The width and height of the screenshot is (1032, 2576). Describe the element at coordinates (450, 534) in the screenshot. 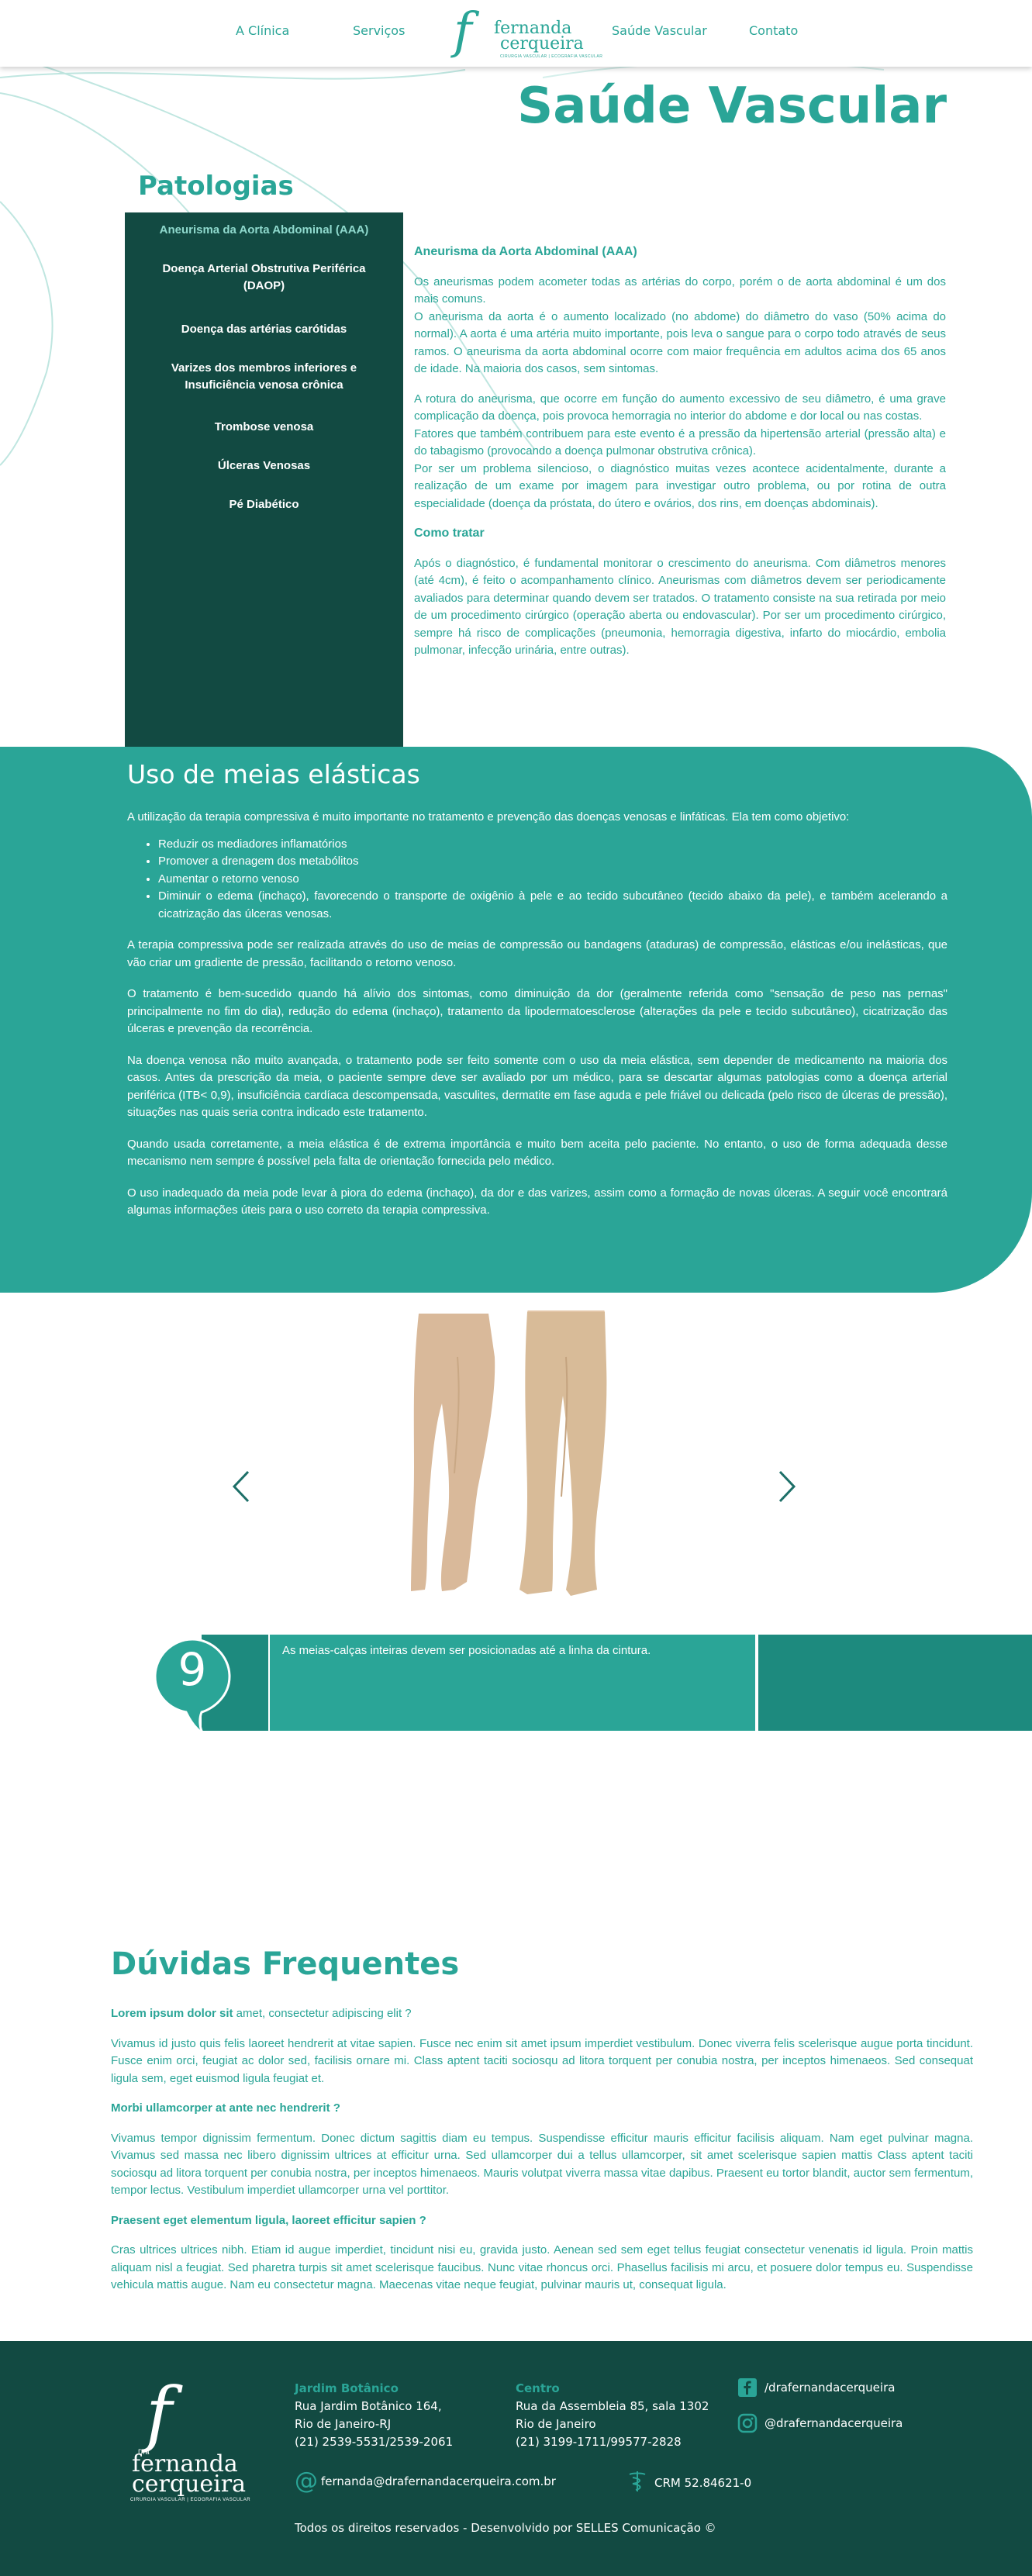

I see `content-heading-como-tratar: Como tratar` at that location.